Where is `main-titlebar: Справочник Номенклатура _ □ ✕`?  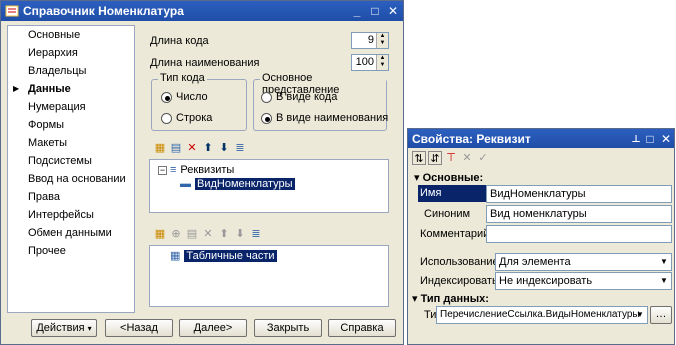 main-titlebar: Справочник Номенклатура _ □ ✕ is located at coordinates (202, 11).